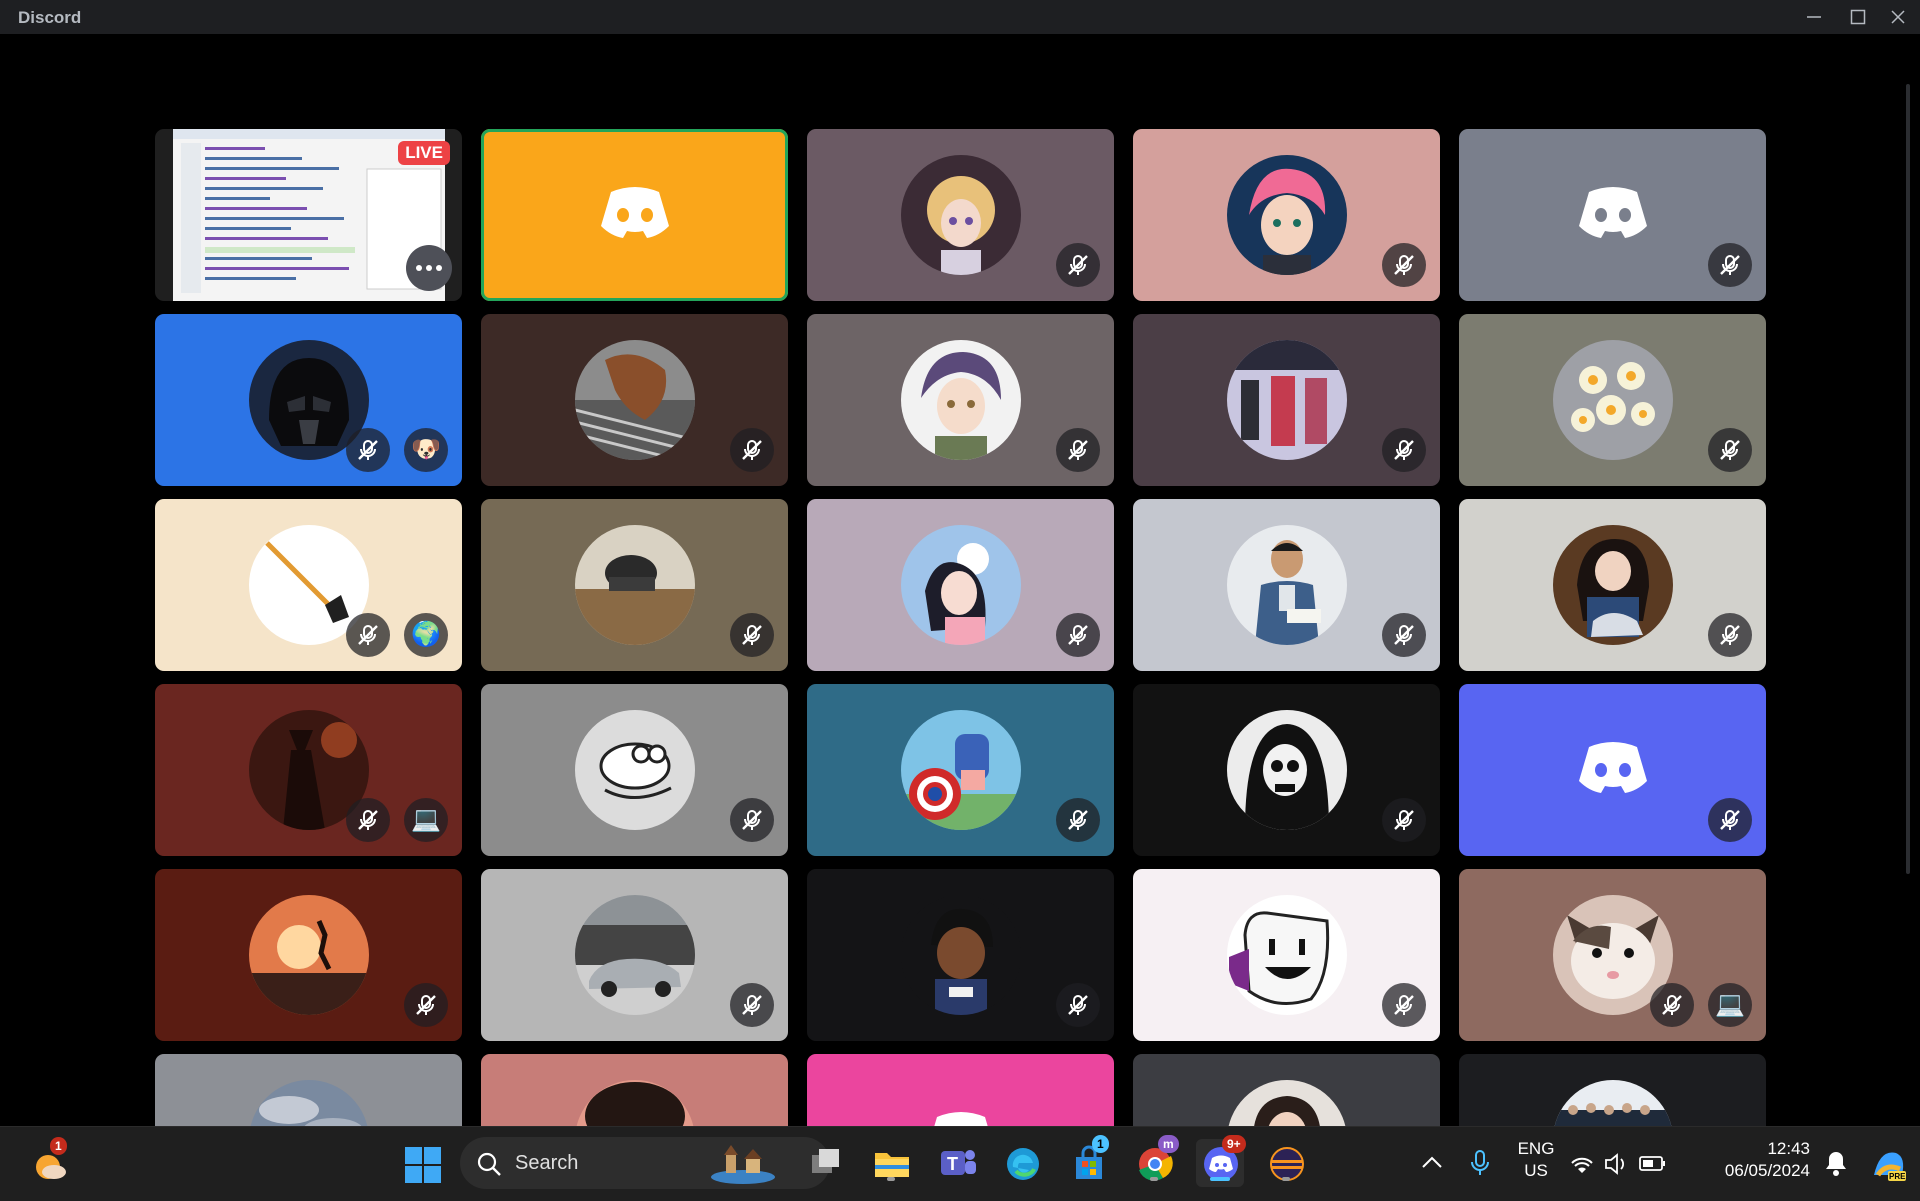 Image resolution: width=1920 pixels, height=1201 pixels. I want to click on taskbar-store: 1, so click(1088, 1161).